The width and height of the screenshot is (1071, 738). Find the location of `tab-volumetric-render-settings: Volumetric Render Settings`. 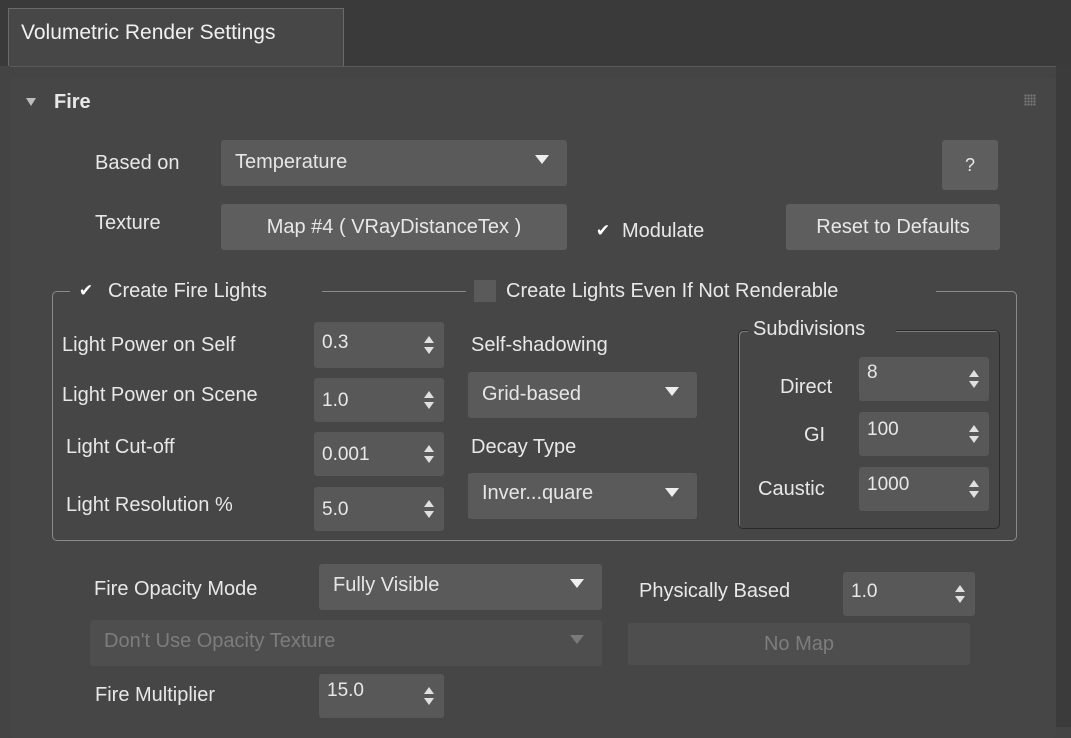

tab-volumetric-render-settings: Volumetric Render Settings is located at coordinates (176, 37).